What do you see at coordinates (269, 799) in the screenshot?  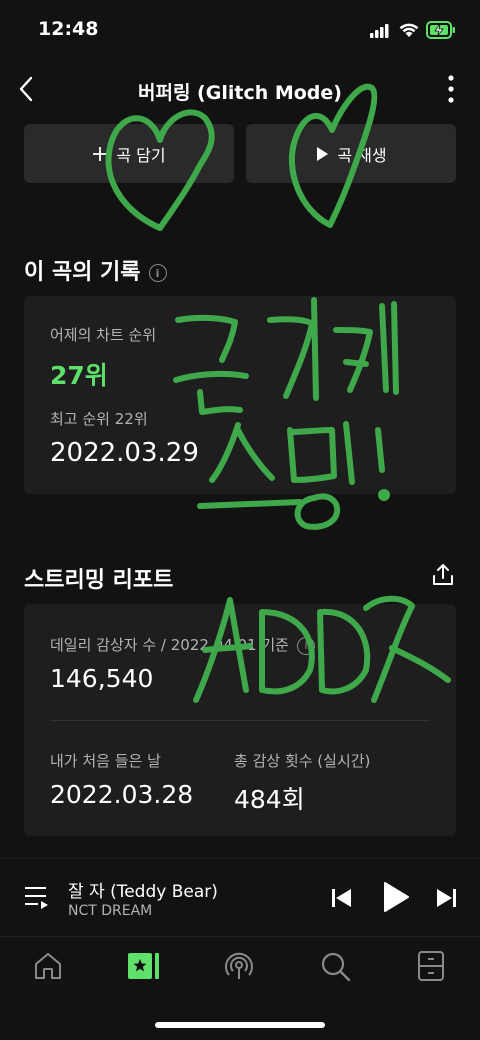 I see `total-plays-value: 484회` at bounding box center [269, 799].